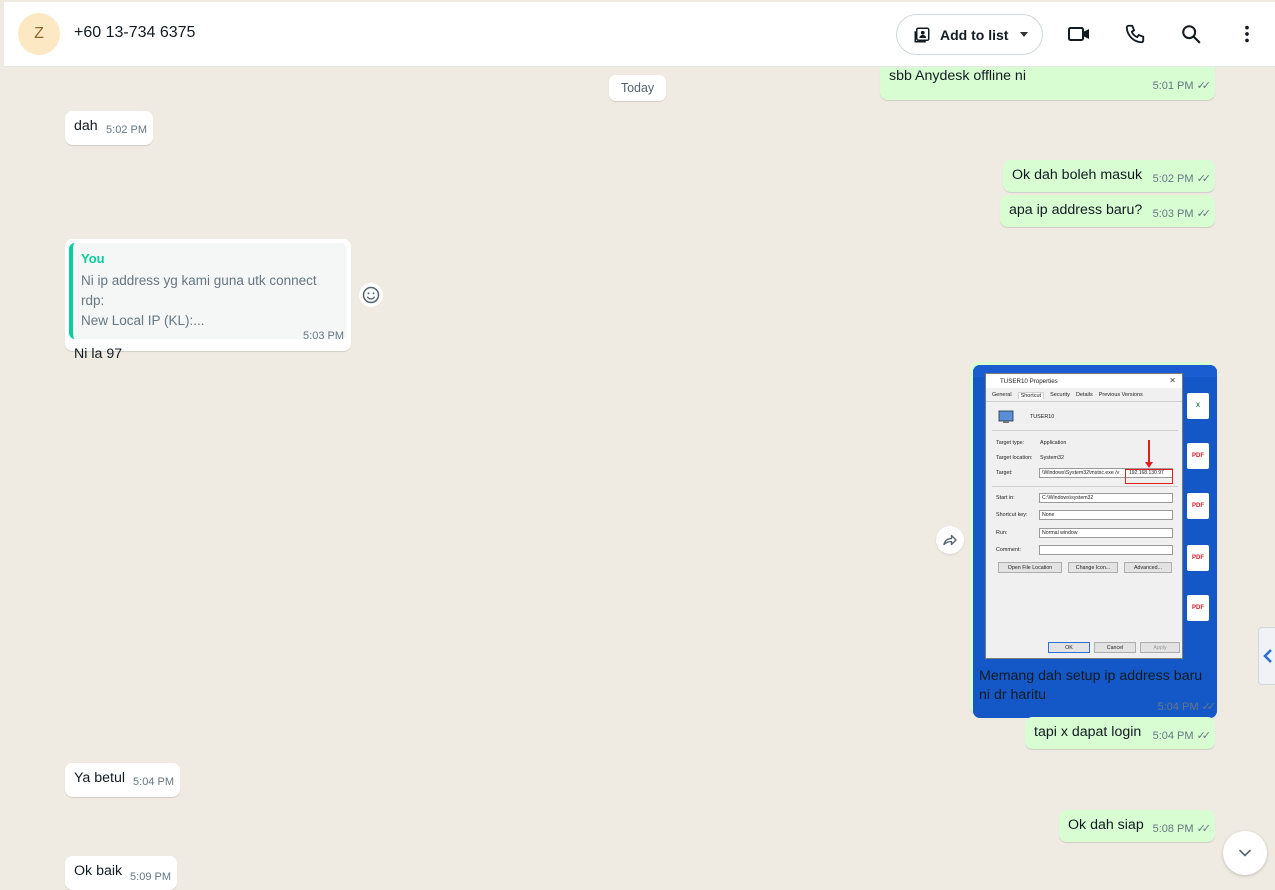 Image resolution: width=1275 pixels, height=890 pixels. I want to click on run-select: Normal window, so click(1106, 533).